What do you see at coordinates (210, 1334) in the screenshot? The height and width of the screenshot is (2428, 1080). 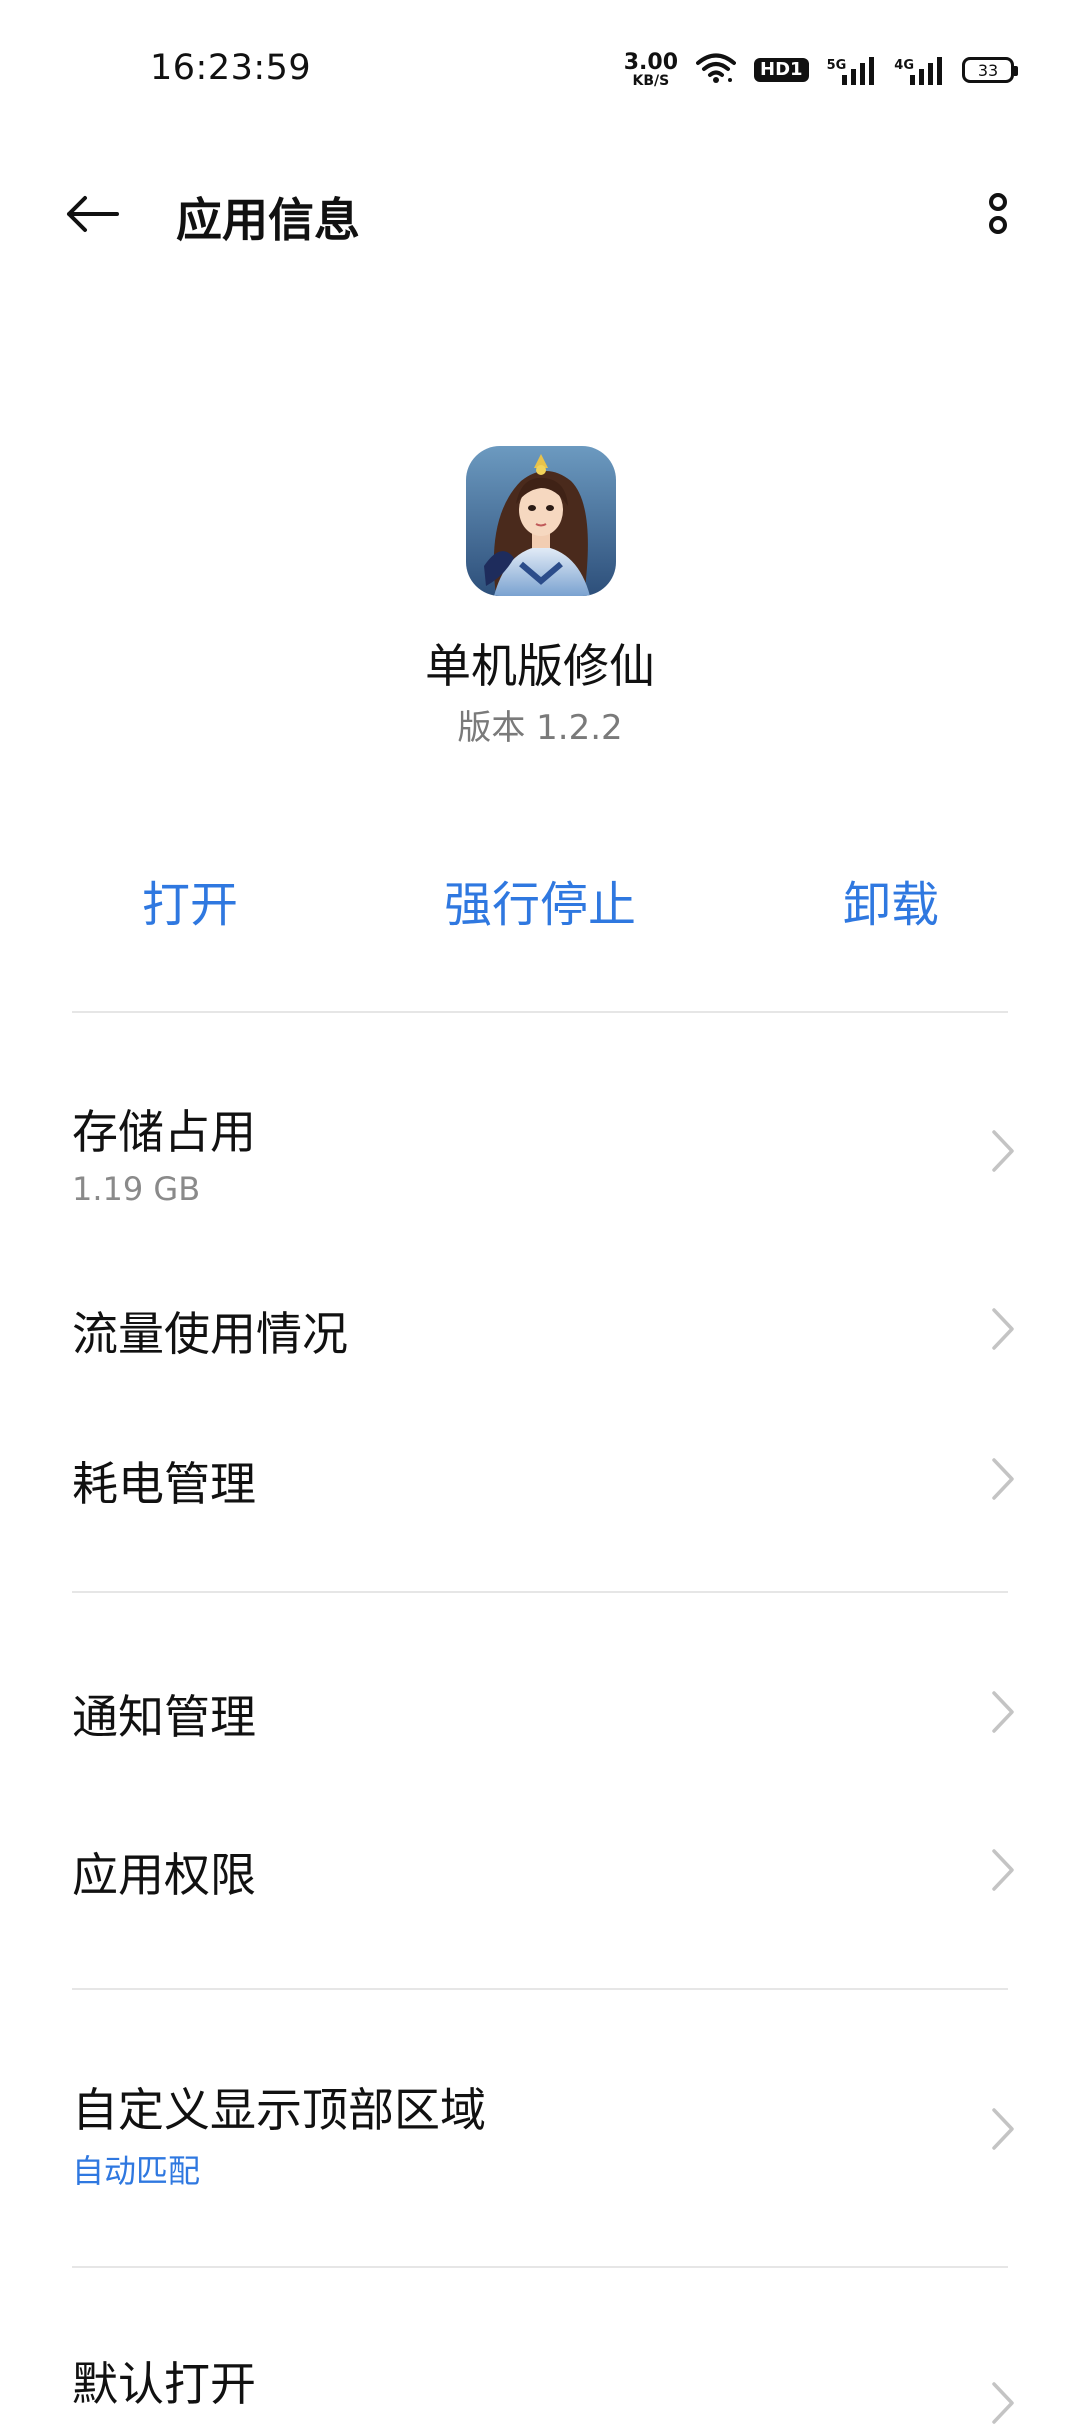 I see `data-usage-title: 流量使用情况` at bounding box center [210, 1334].